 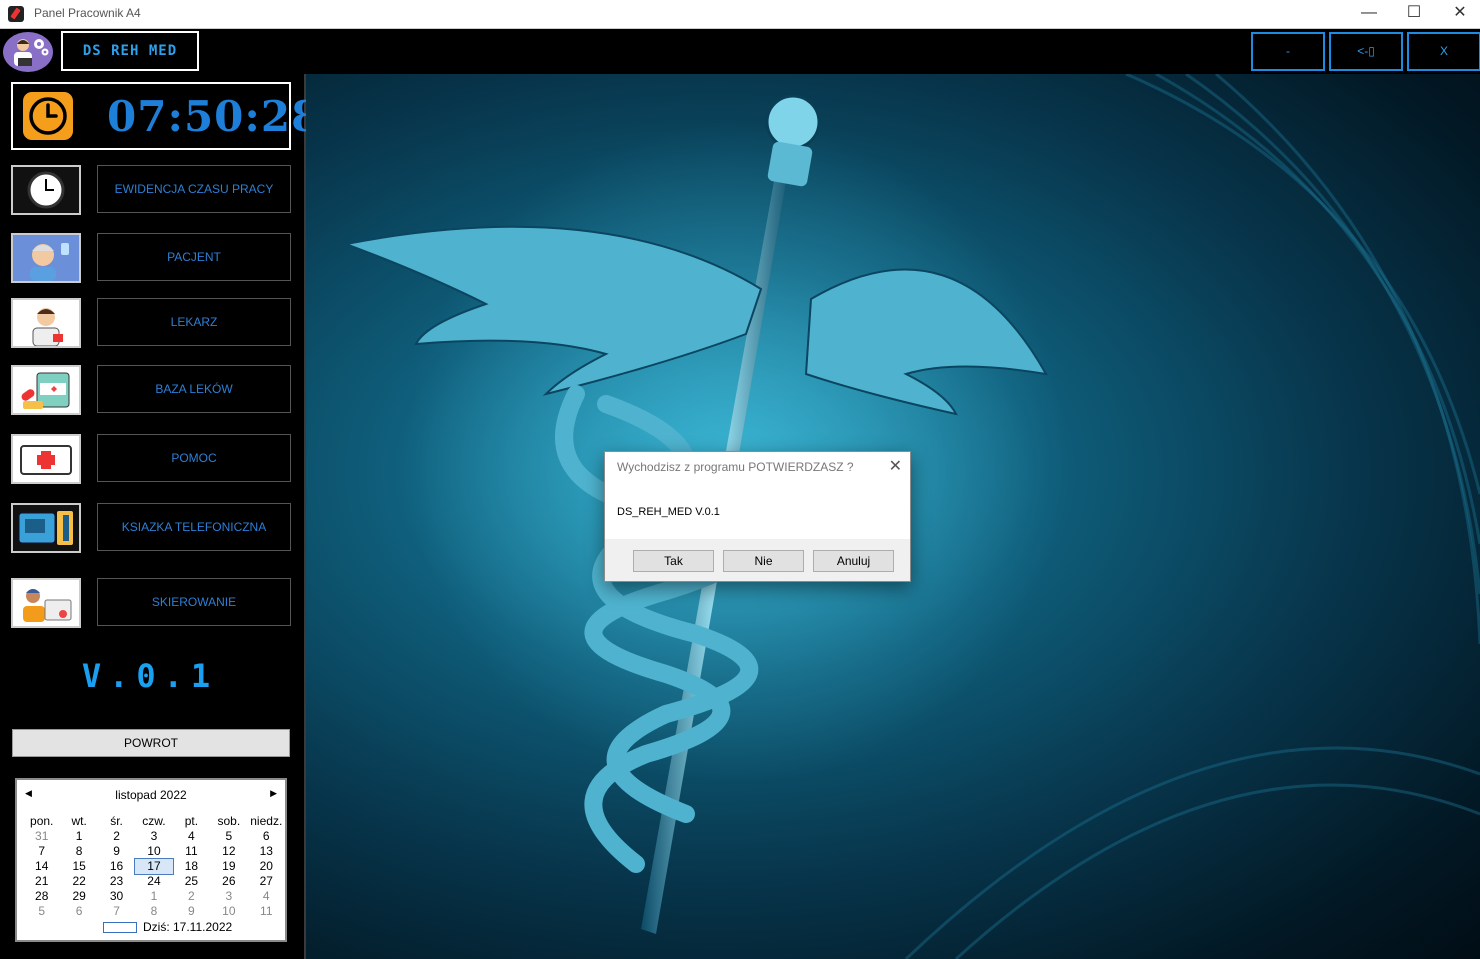 I want to click on weekday-label: czw., so click(x=154, y=821).